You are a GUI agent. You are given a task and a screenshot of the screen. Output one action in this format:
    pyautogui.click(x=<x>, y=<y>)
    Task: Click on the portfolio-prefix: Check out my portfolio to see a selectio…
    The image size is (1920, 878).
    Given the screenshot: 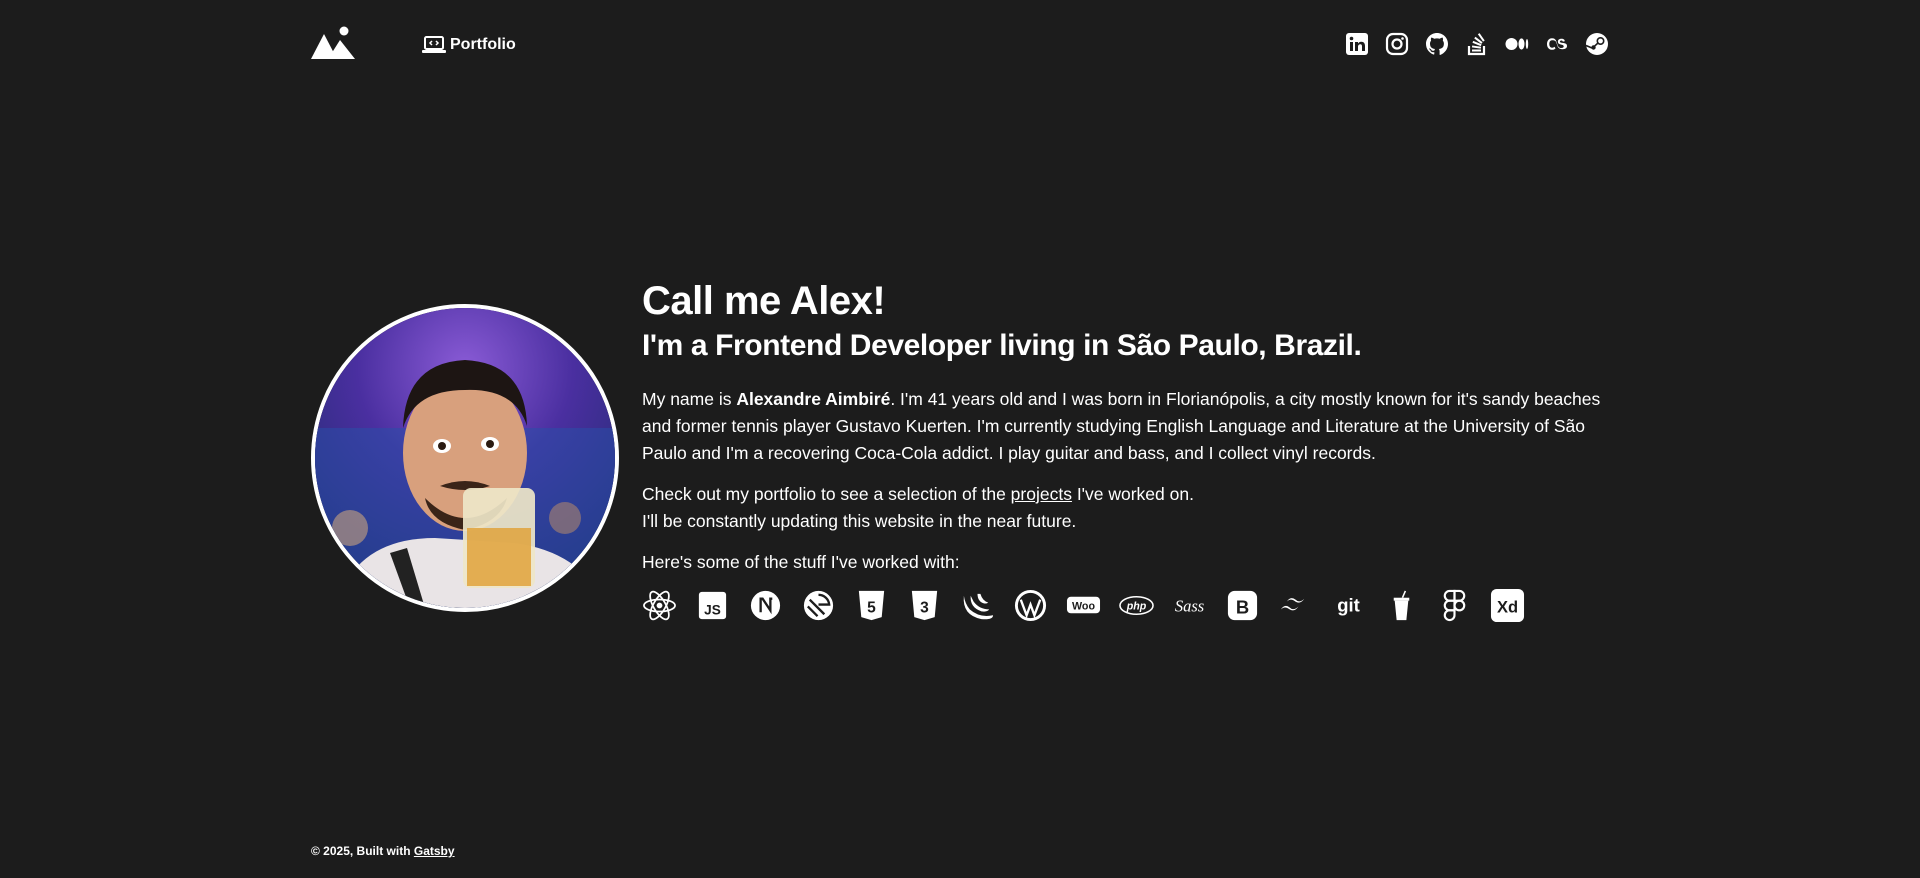 What is the action you would take?
    pyautogui.click(x=826, y=494)
    